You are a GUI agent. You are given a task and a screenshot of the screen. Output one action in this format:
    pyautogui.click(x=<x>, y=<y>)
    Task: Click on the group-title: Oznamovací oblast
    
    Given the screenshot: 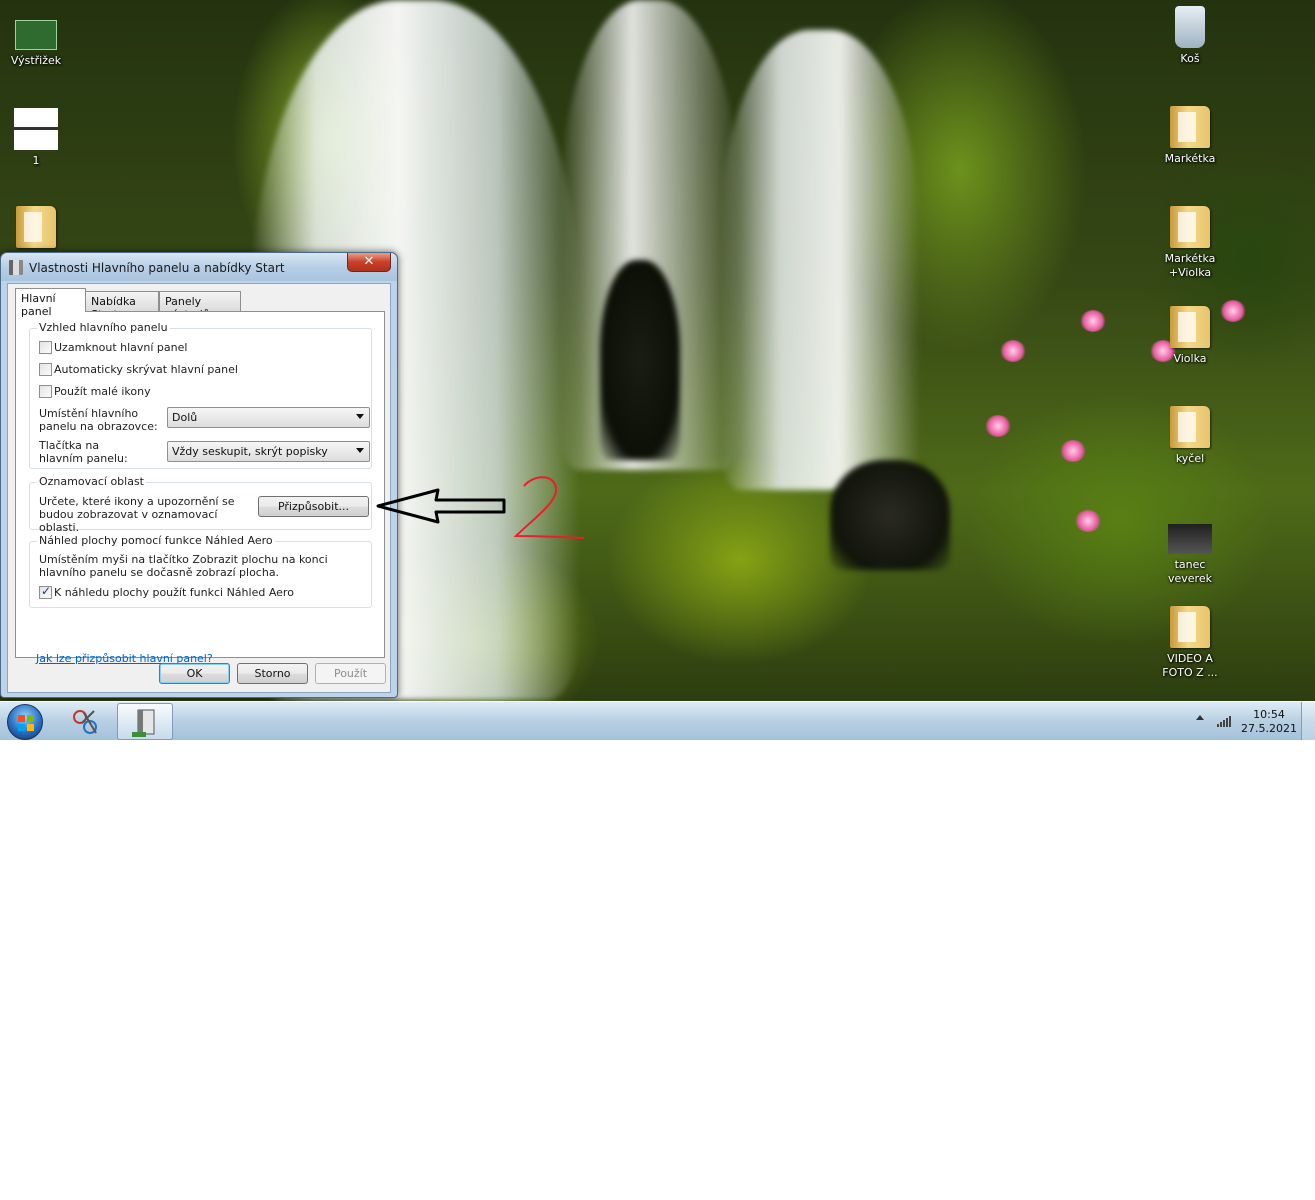 What is the action you would take?
    pyautogui.click(x=91, y=481)
    